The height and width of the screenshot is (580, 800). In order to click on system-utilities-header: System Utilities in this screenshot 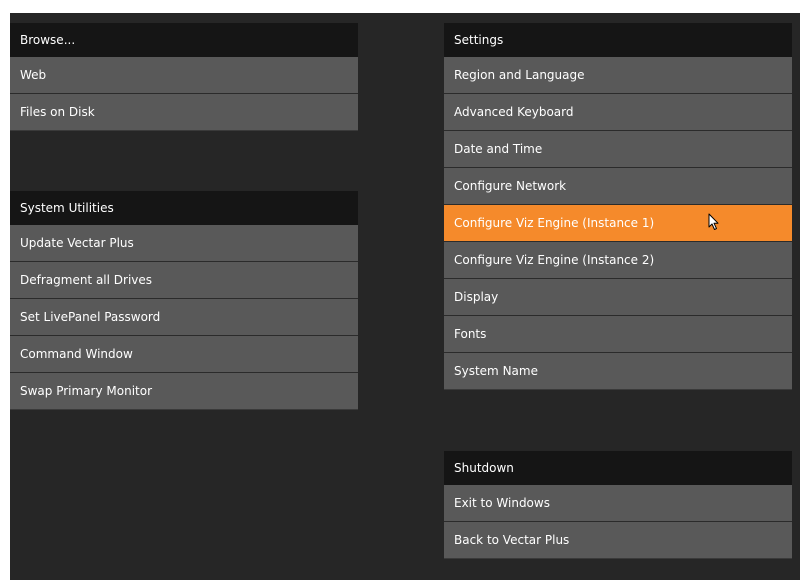, I will do `click(184, 208)`.